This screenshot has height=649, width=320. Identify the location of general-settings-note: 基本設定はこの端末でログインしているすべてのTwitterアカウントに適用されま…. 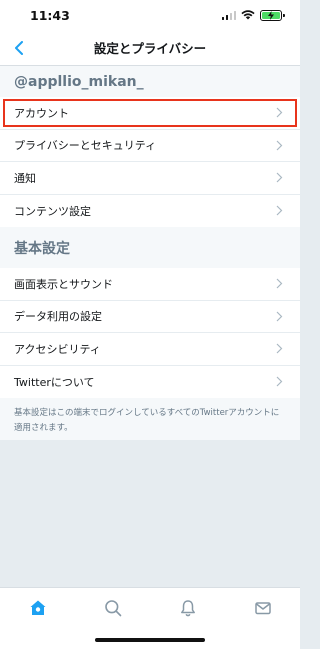
(150, 419).